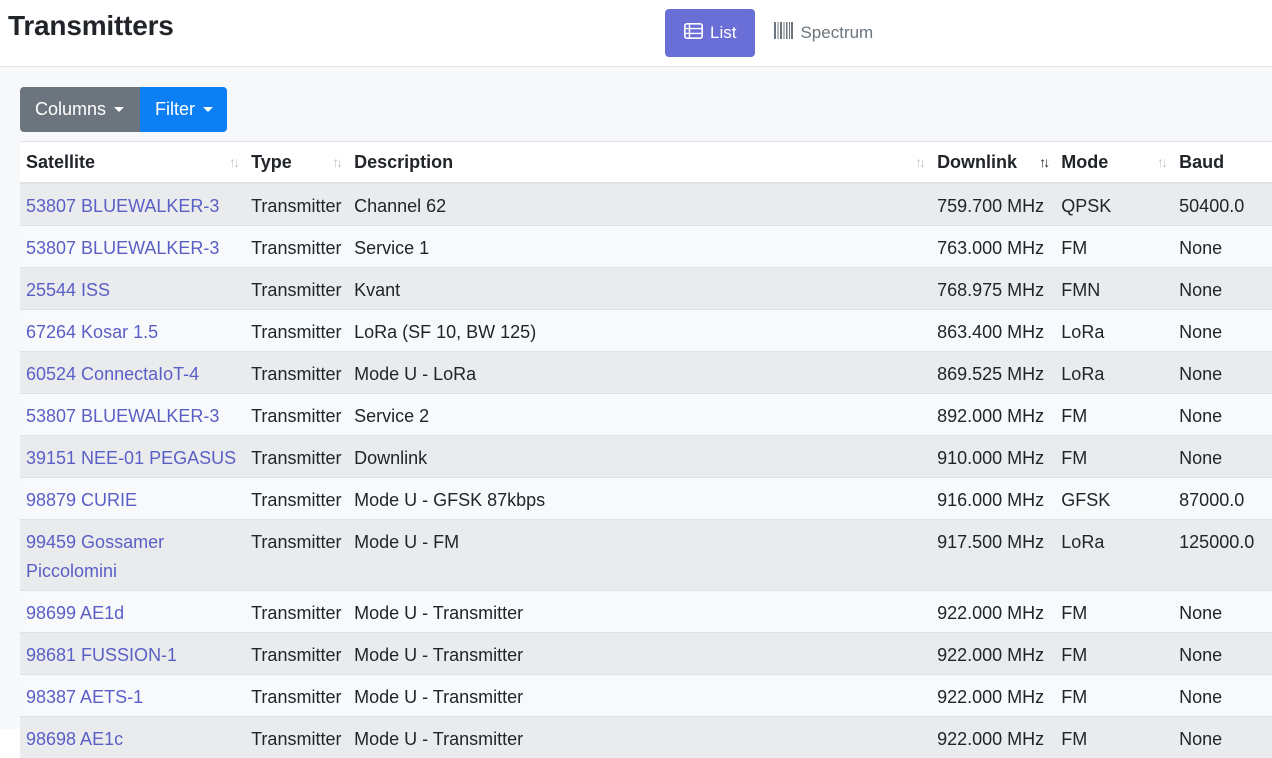 Image resolution: width=1272 pixels, height=758 pixels. What do you see at coordinates (296, 163) in the screenshot?
I see `column-header-type: Type ↑↓` at bounding box center [296, 163].